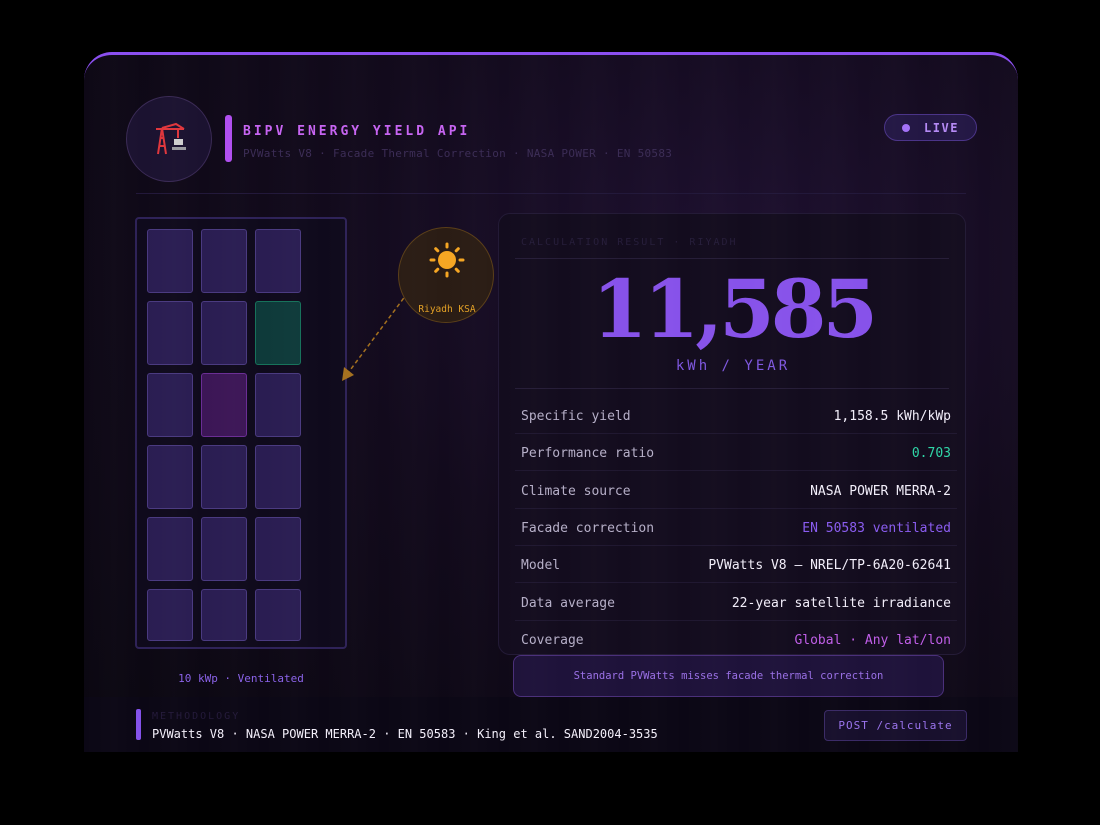 The image size is (1100, 825). I want to click on result-row-key: Data average, so click(568, 603).